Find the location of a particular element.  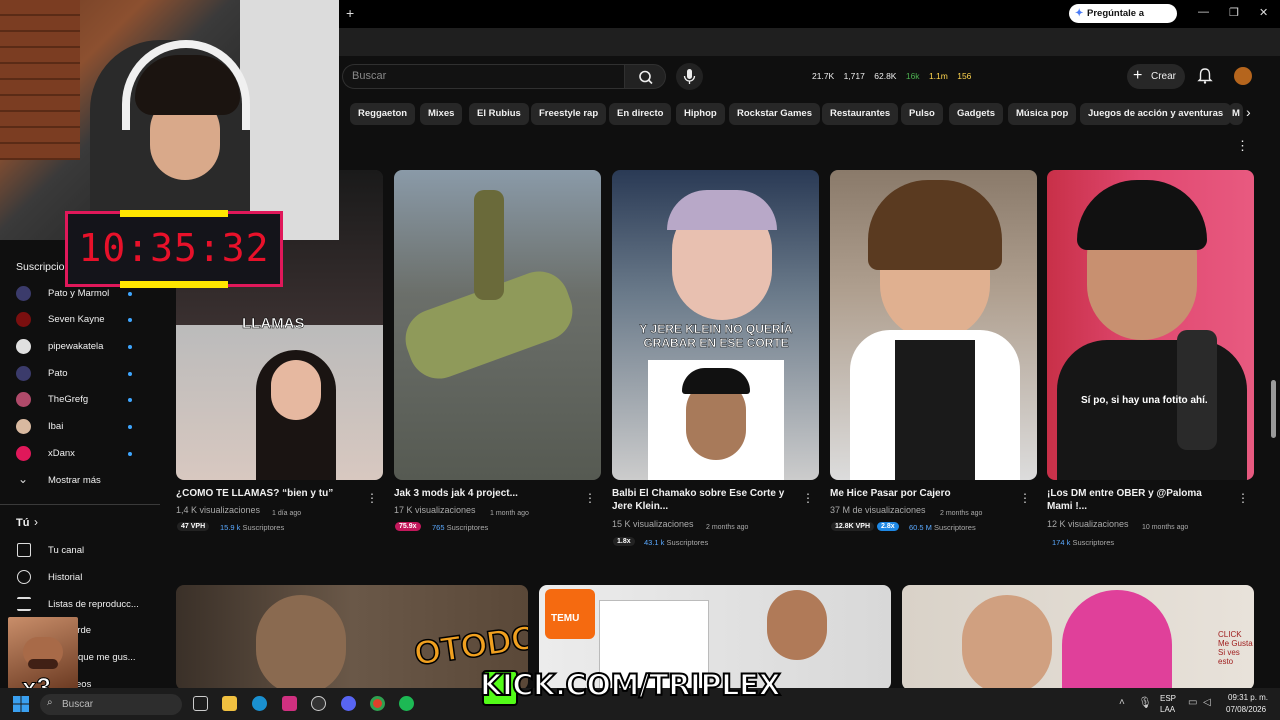

sidebar-item-label: Pato is located at coordinates (58, 373).